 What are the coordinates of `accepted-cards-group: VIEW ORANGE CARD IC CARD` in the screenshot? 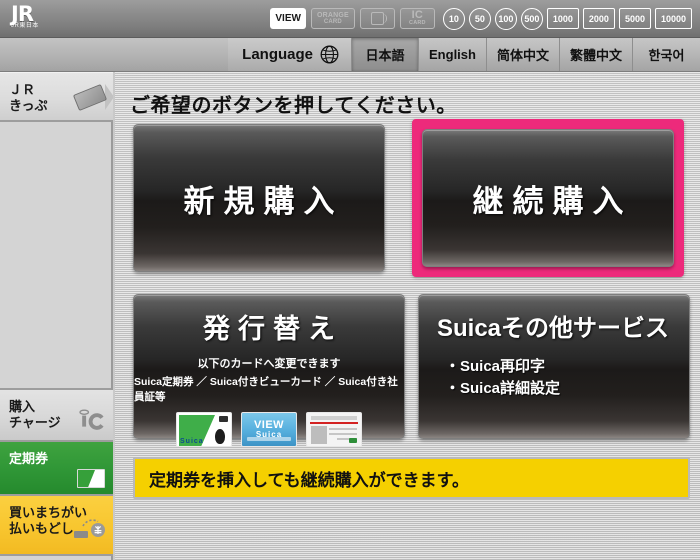 It's located at (352, 18).